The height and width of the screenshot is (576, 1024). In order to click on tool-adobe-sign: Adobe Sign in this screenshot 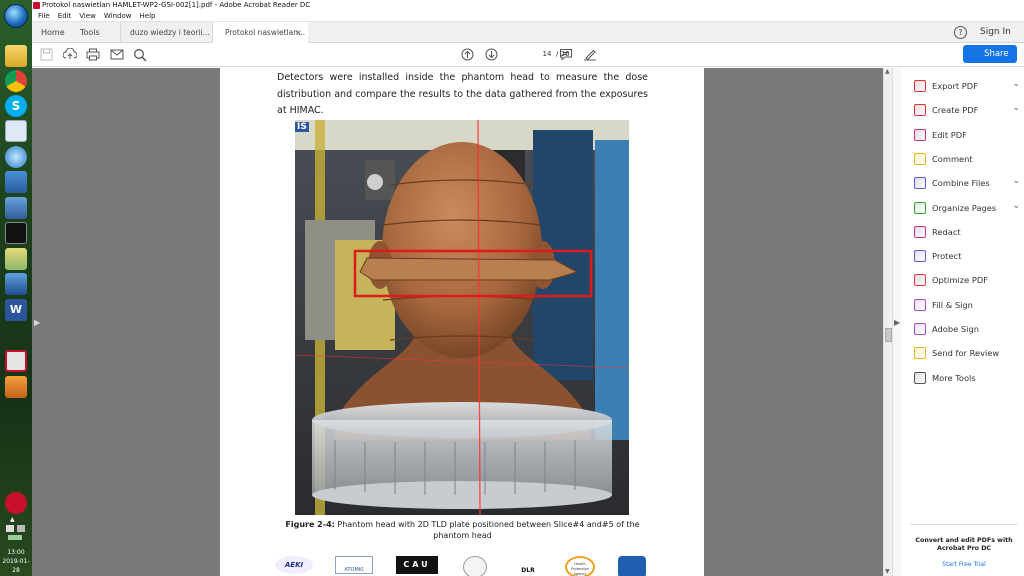, I will do `click(968, 329)`.